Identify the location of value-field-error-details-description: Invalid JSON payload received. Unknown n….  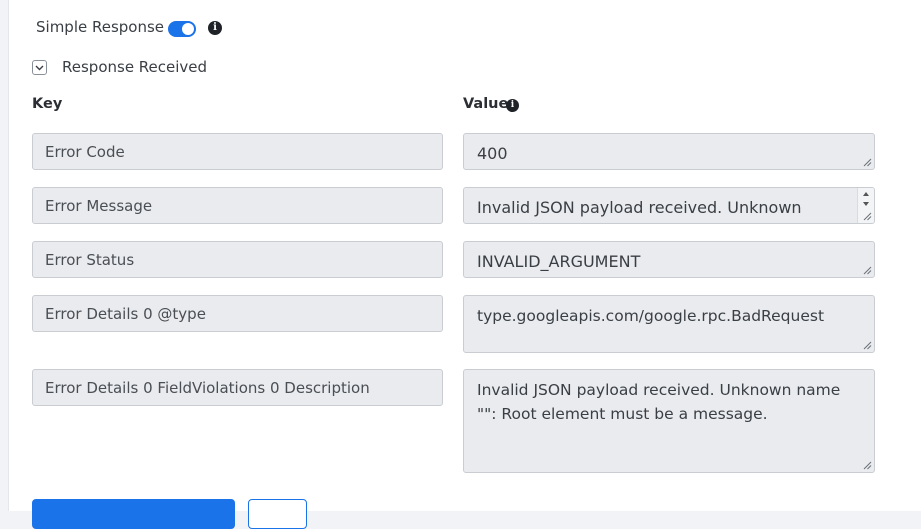
(669, 421).